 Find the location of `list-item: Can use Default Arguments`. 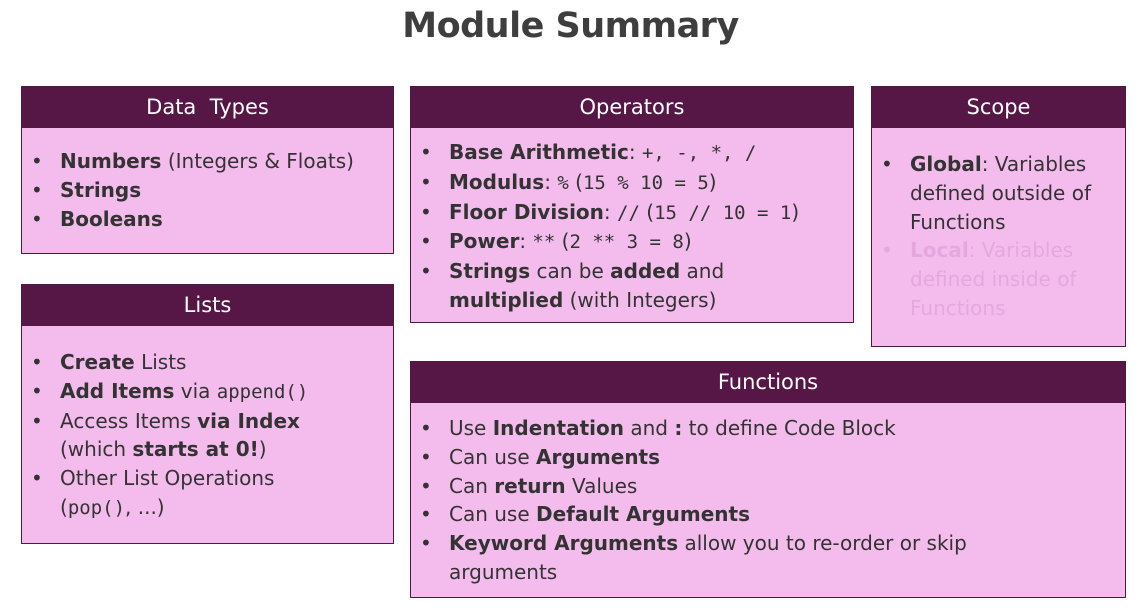

list-item: Can use Default Arguments is located at coordinates (693, 514).